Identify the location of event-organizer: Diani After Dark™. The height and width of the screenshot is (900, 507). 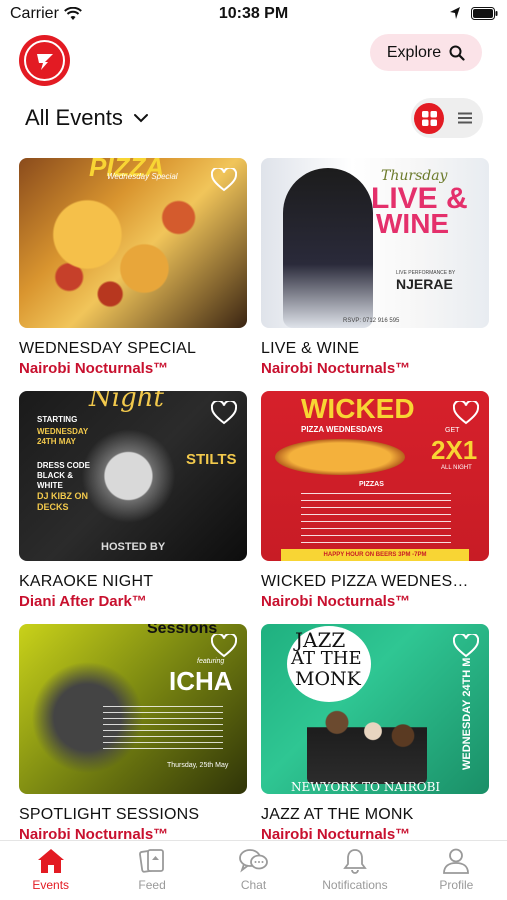
(83, 601).